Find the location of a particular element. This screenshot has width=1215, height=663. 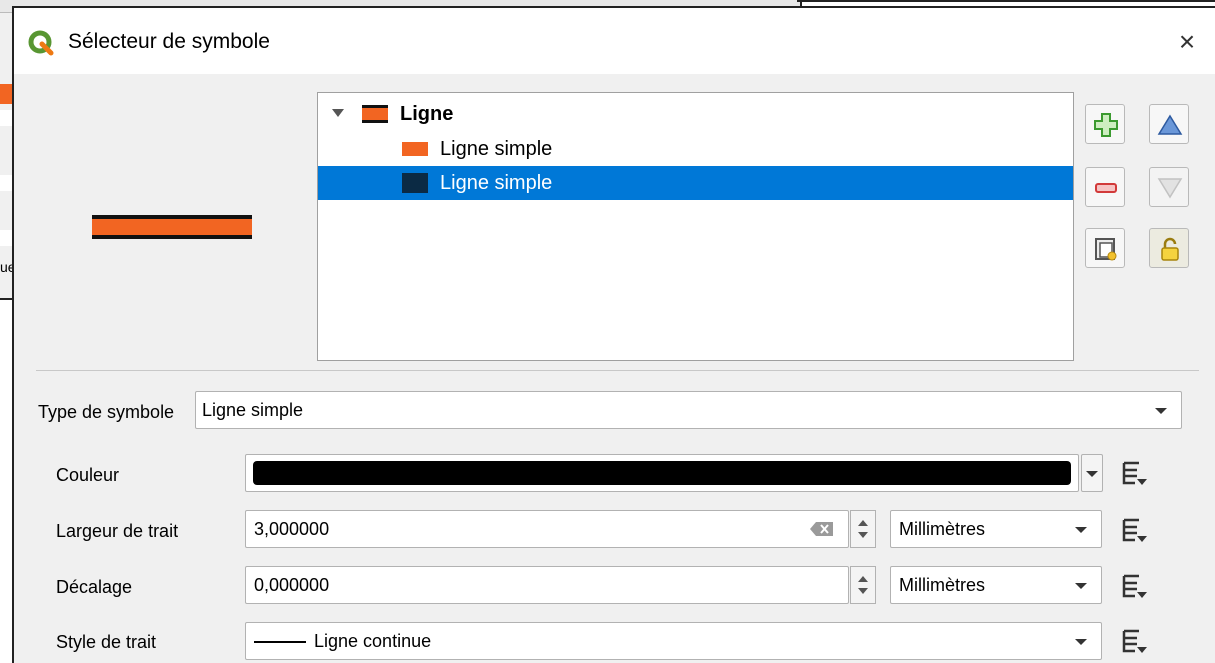

triangle-down-icon is located at coordinates (1170, 188).